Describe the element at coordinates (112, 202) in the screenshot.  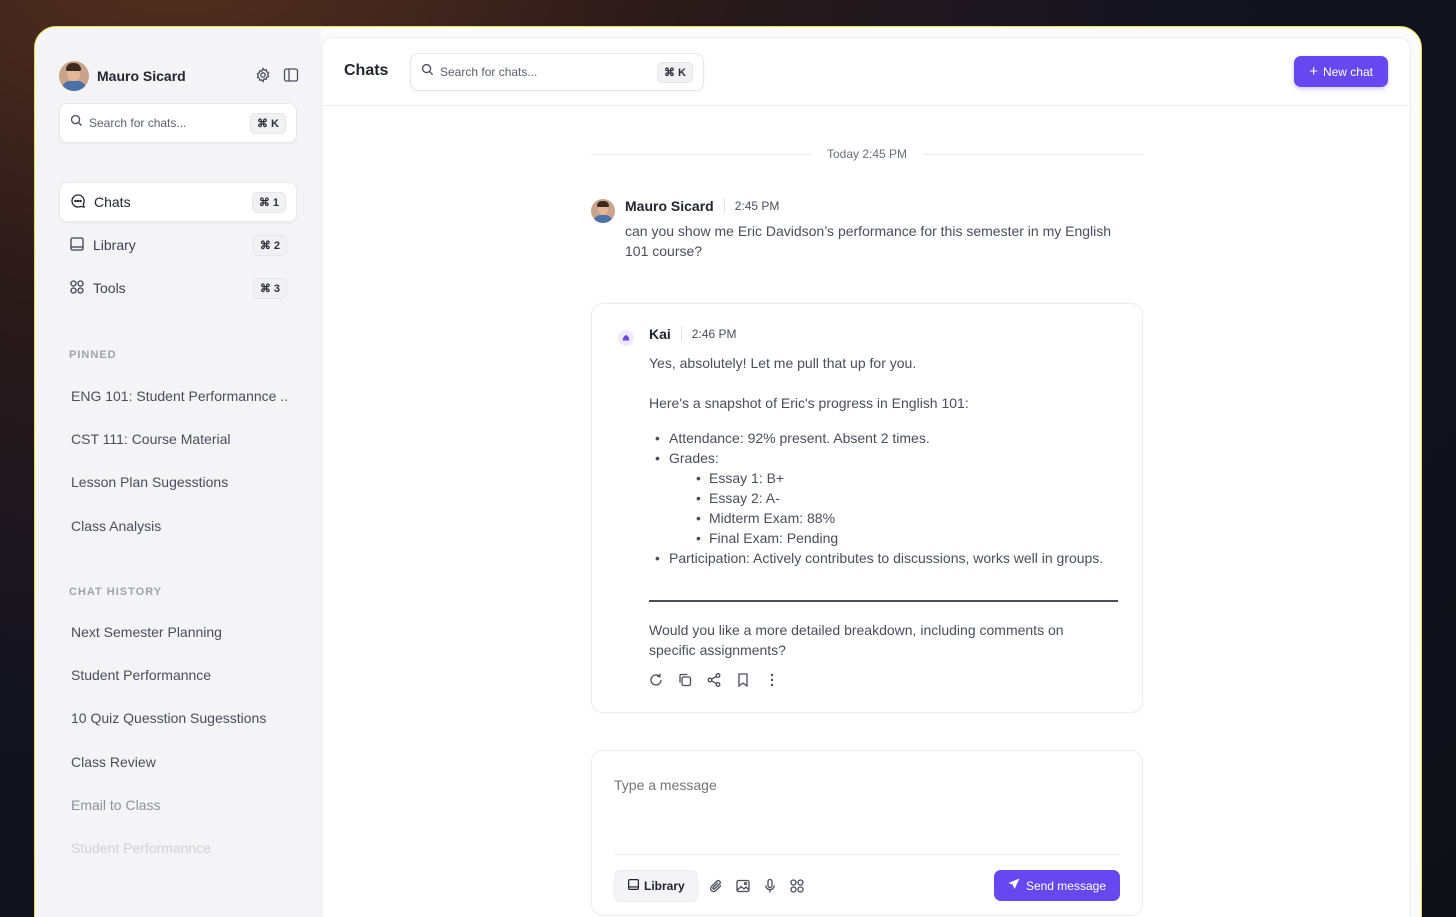
I see `nav-label: Chats` at that location.